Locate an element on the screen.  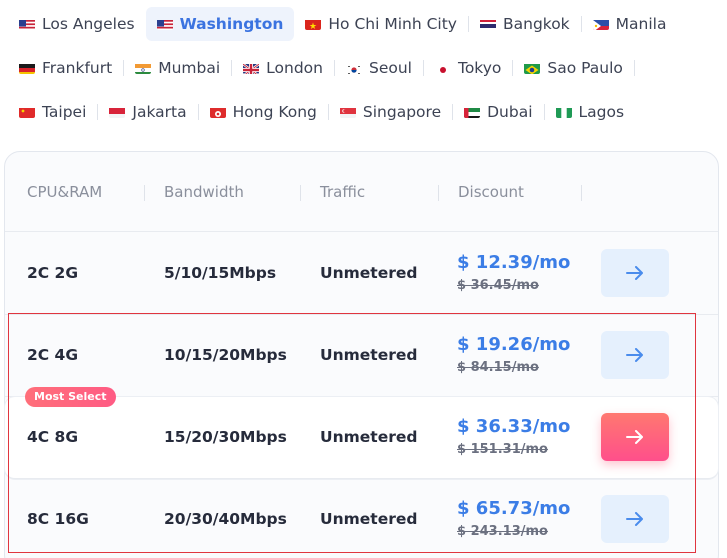
location-tokyo: Tokyo is located at coordinates (468, 68).